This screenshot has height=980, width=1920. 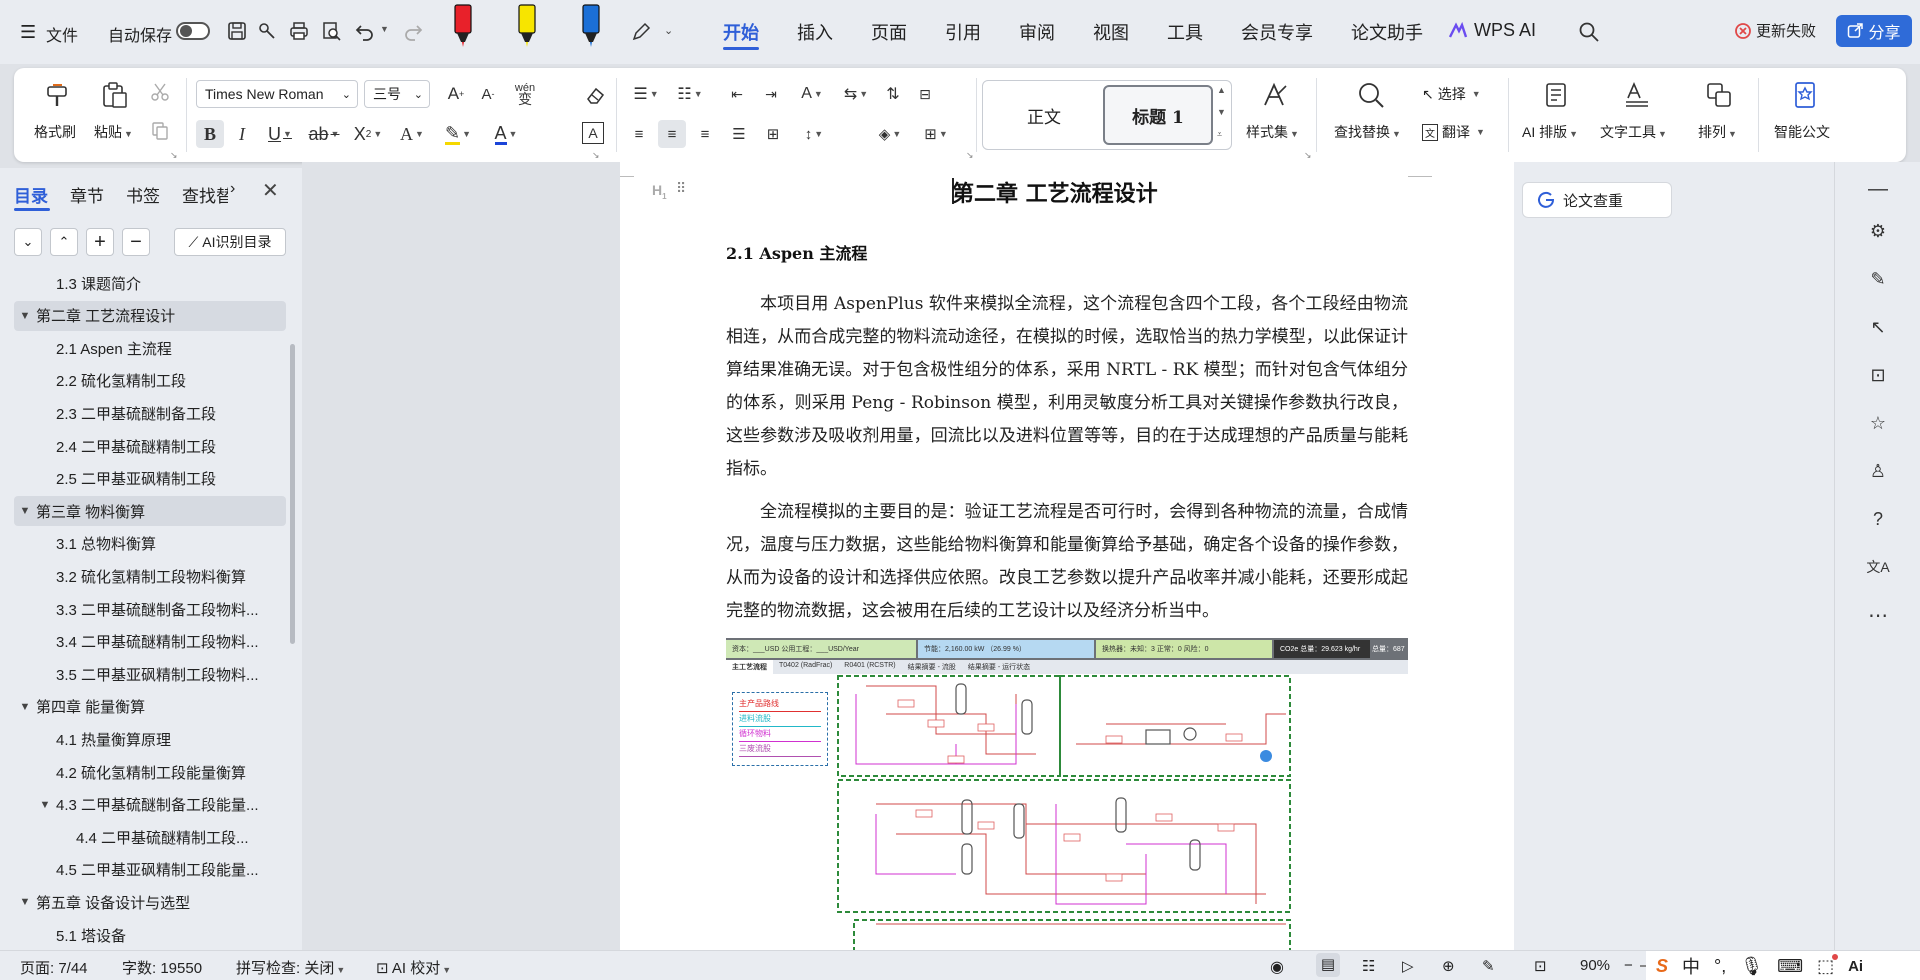 I want to click on justify-icon: ☰, so click(x=739, y=134).